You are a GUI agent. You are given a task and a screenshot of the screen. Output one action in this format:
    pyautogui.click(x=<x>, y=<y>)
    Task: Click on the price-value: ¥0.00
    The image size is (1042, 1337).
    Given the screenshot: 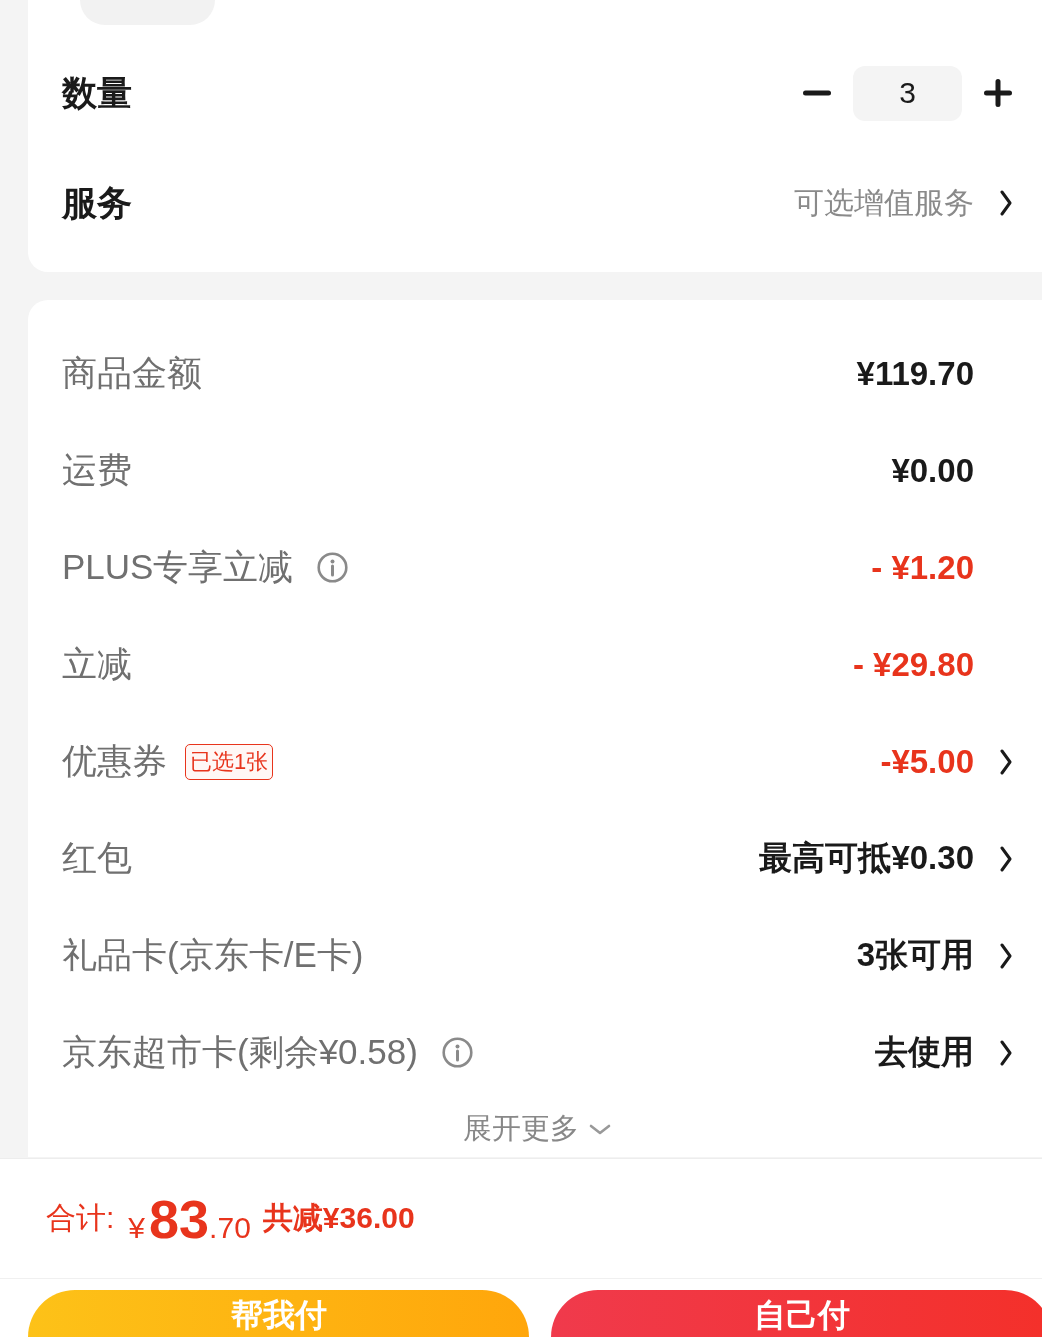 What is the action you would take?
    pyautogui.click(x=932, y=470)
    